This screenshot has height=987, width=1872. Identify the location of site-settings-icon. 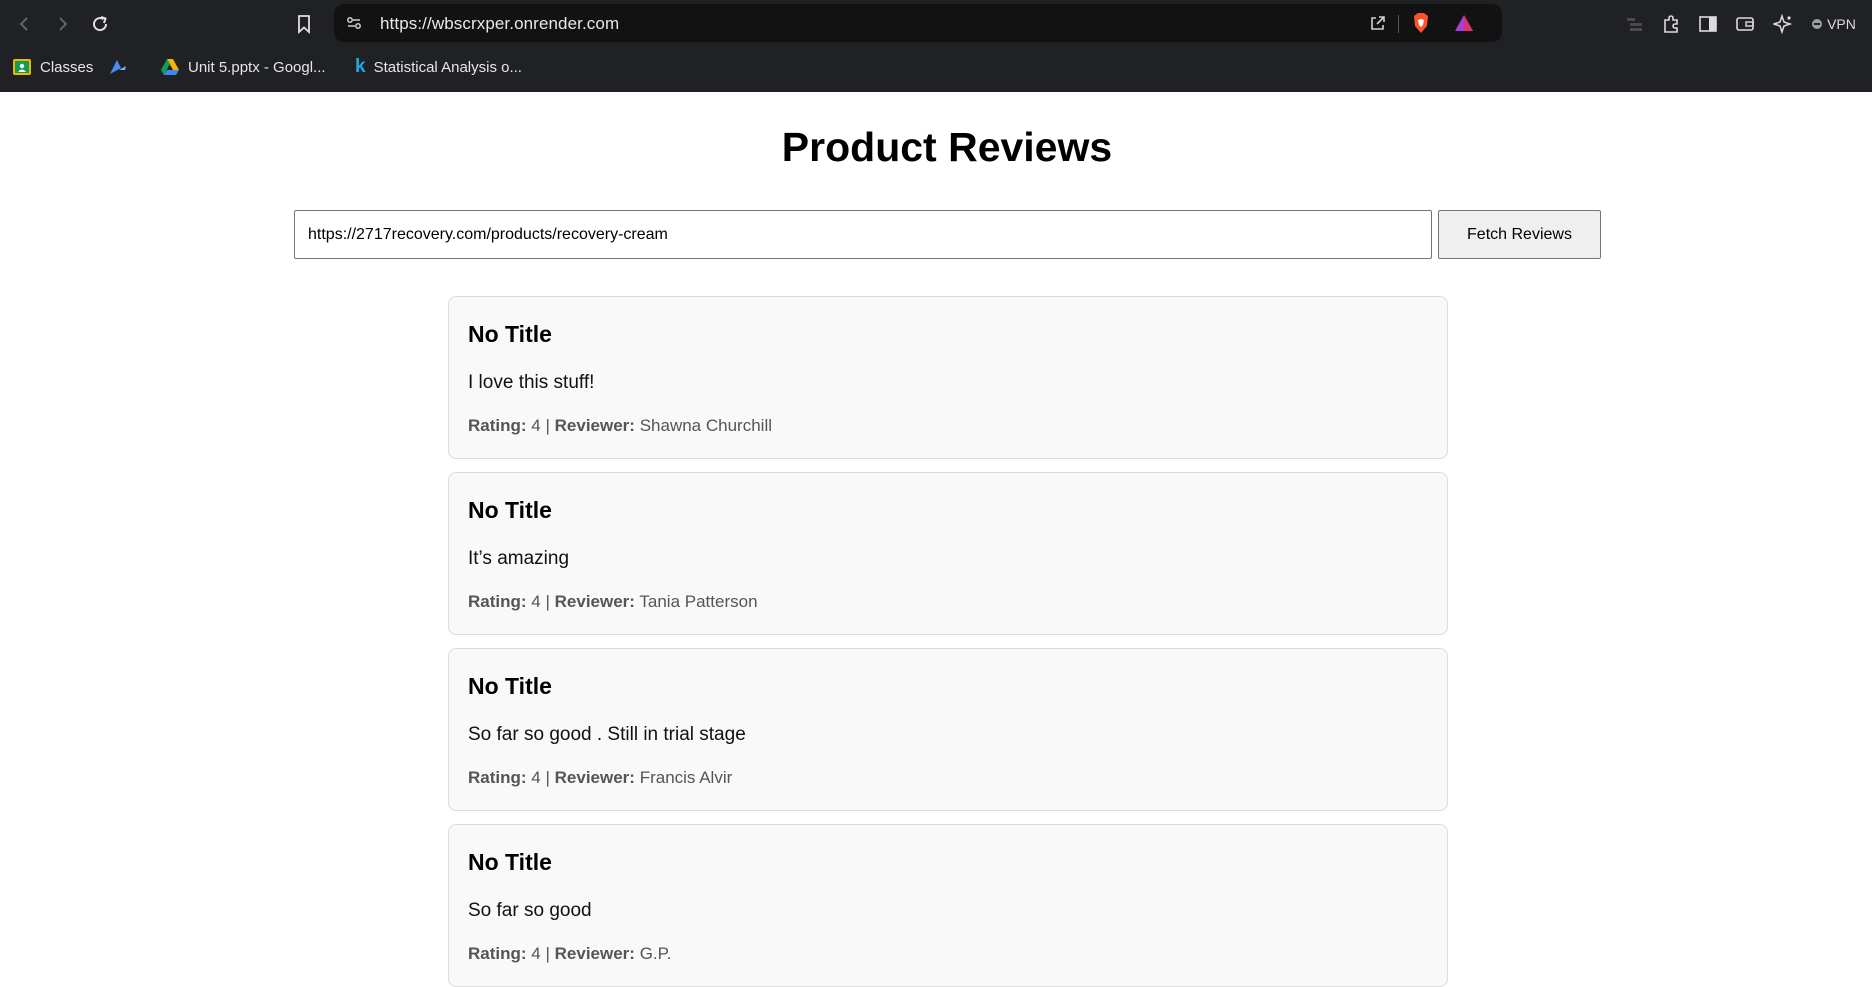
(354, 23).